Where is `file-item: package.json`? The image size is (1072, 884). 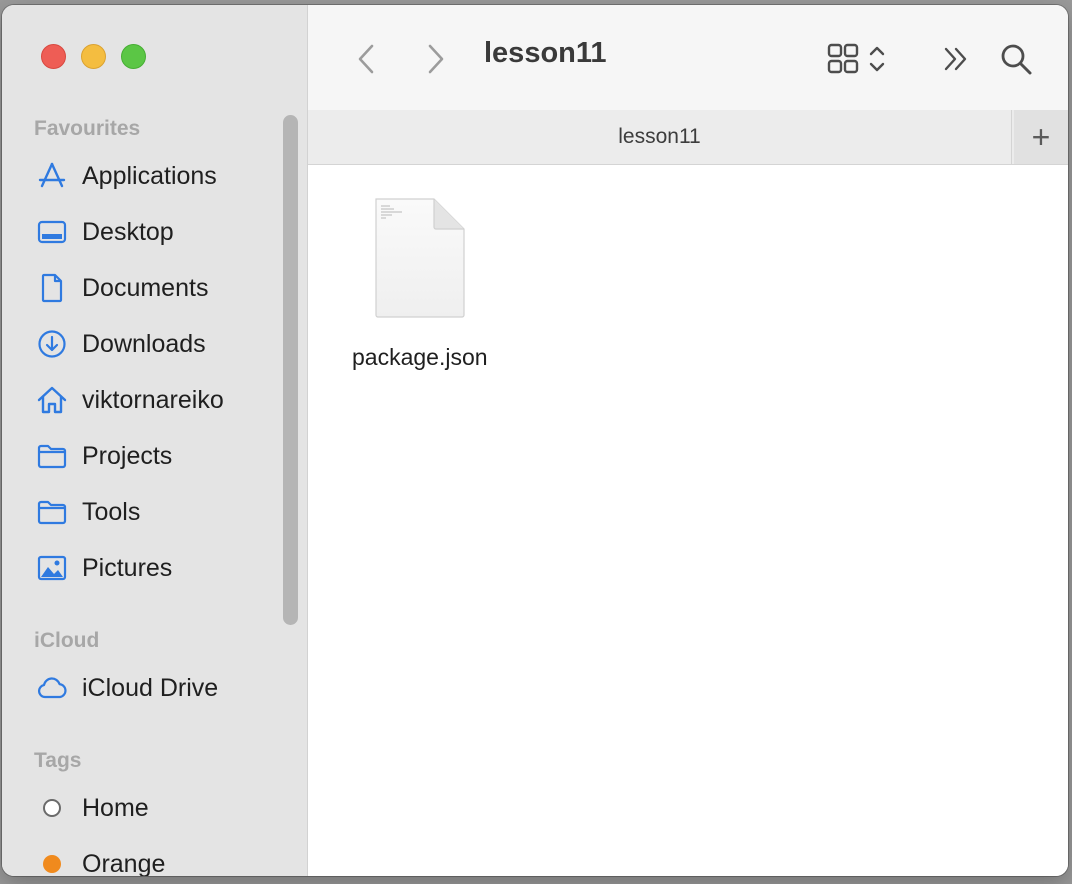
file-item: package.json is located at coordinates (420, 284).